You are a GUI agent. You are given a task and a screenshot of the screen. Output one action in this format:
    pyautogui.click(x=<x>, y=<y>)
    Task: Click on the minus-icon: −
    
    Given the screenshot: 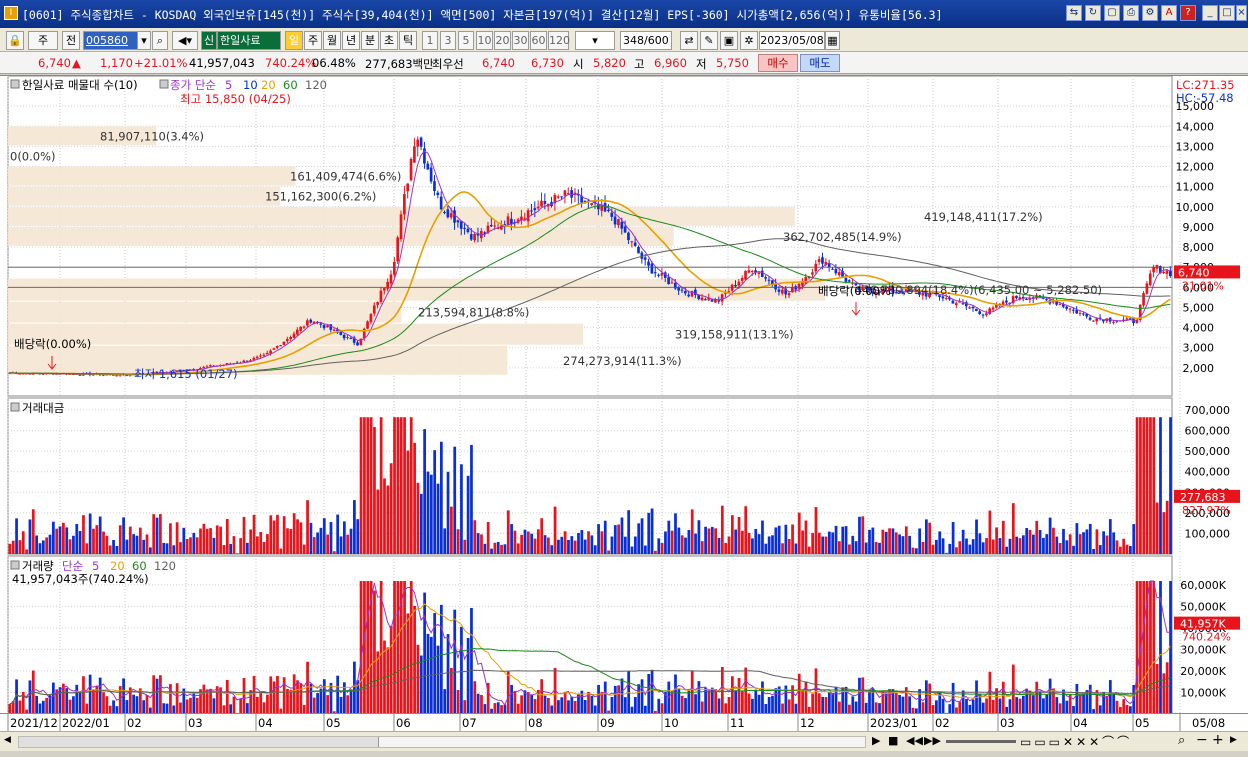 What is the action you would take?
    pyautogui.click(x=1202, y=740)
    